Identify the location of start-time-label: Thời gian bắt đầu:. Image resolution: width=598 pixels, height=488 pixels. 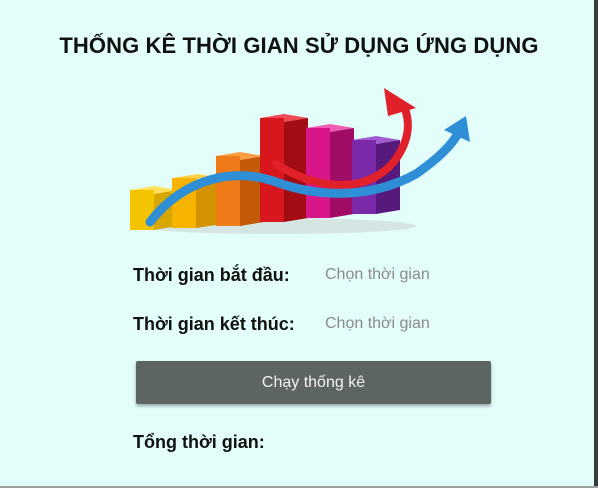
(211, 275).